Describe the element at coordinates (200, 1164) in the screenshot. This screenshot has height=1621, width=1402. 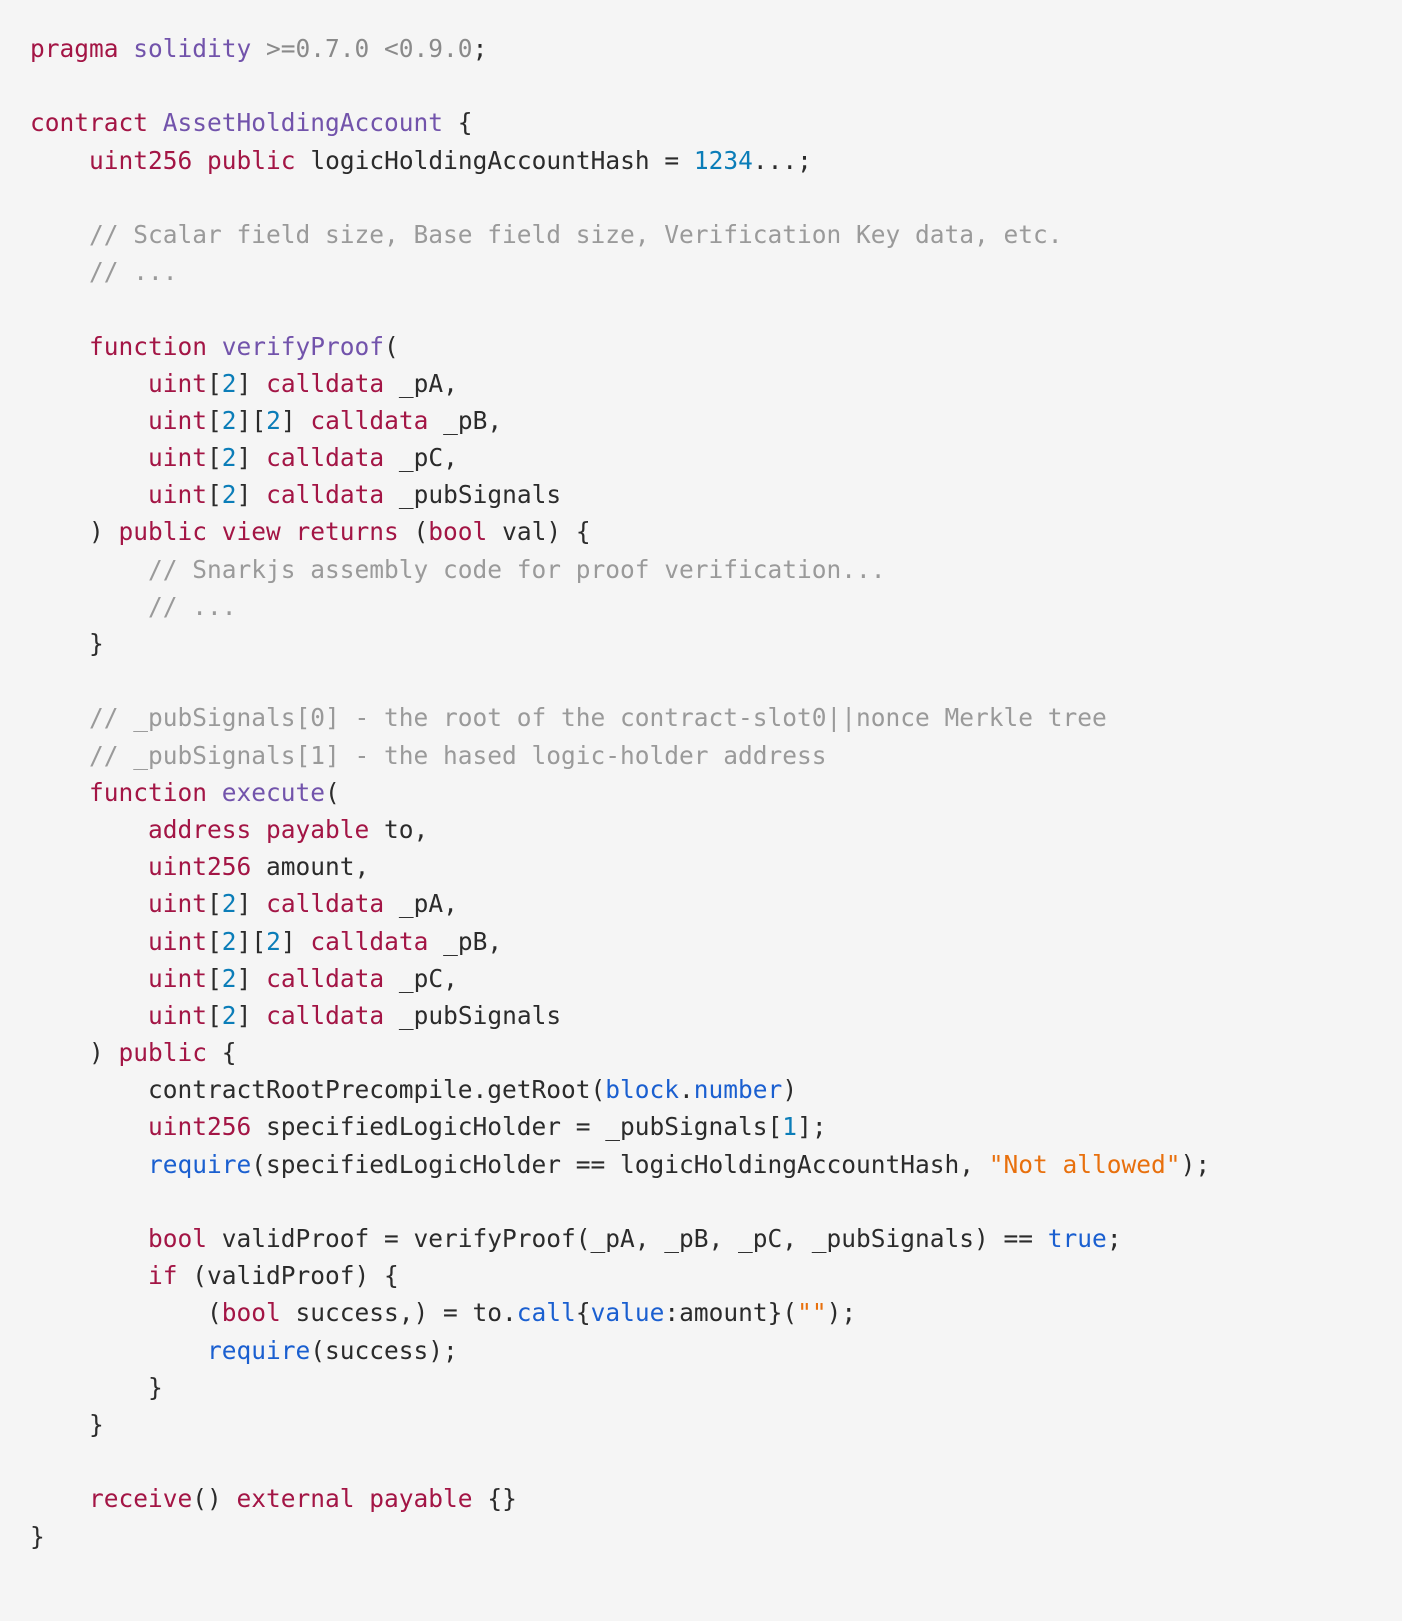
I see `code-token-builtin: require` at that location.